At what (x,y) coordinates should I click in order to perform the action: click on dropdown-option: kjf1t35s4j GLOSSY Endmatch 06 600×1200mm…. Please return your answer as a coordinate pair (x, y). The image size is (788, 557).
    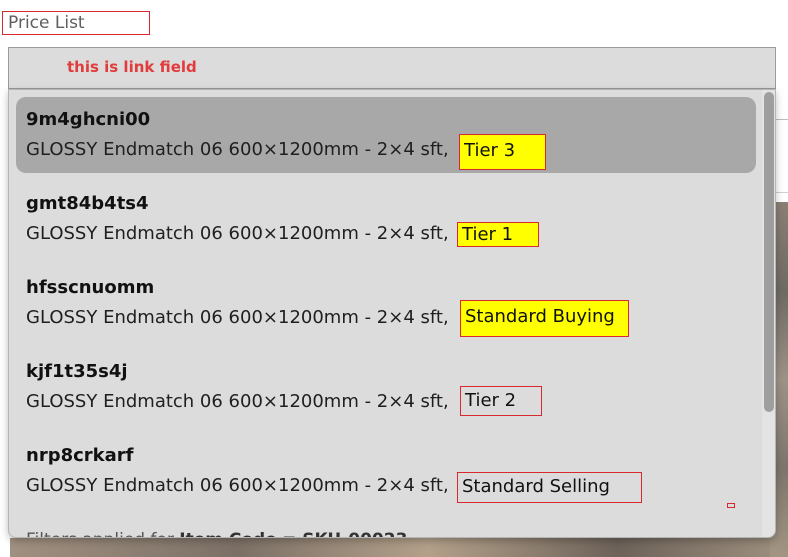
    Looking at the image, I should click on (386, 387).